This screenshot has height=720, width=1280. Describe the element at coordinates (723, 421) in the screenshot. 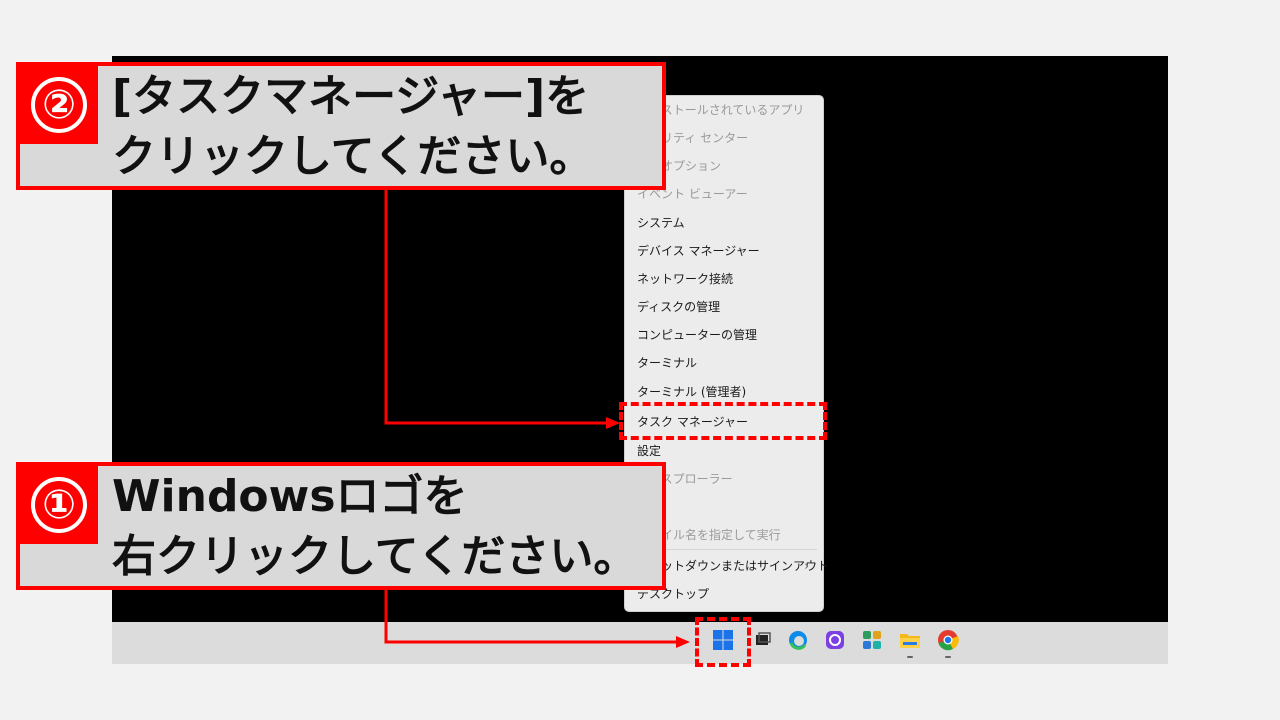

I see `task-manager-highlight` at that location.